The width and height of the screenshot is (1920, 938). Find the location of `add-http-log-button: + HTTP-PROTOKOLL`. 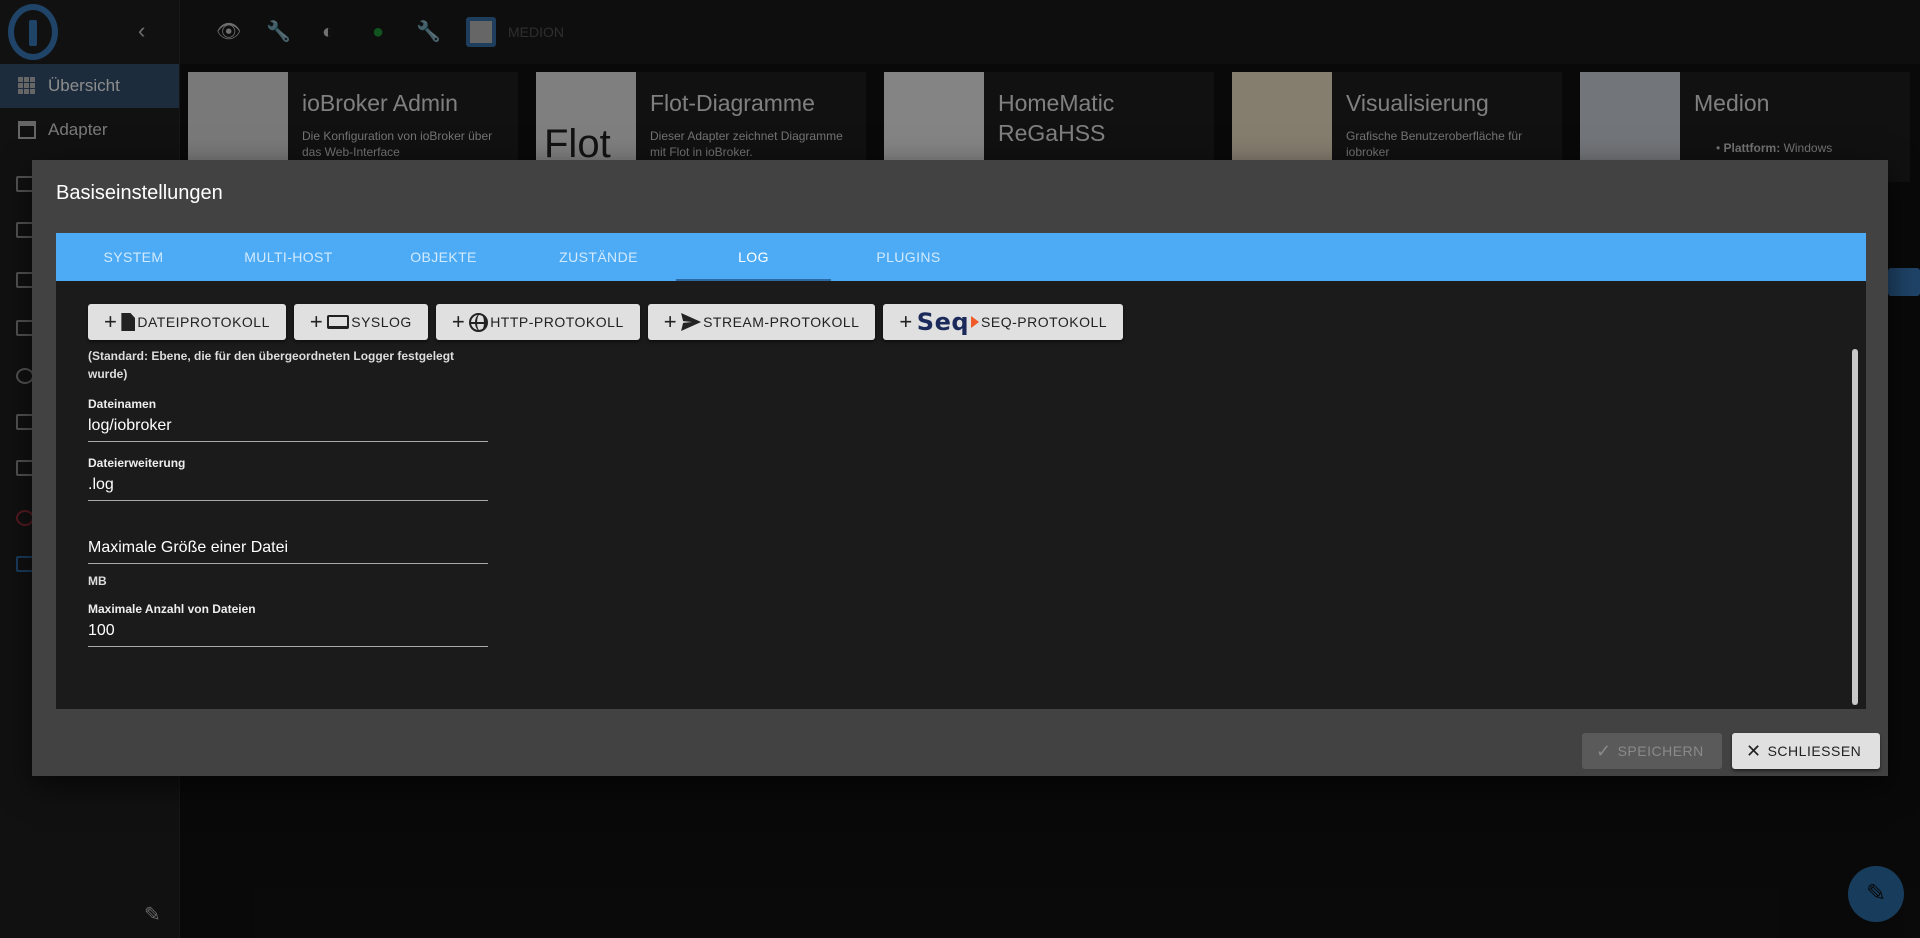

add-http-log-button: + HTTP-PROTOKOLL is located at coordinates (537, 322).